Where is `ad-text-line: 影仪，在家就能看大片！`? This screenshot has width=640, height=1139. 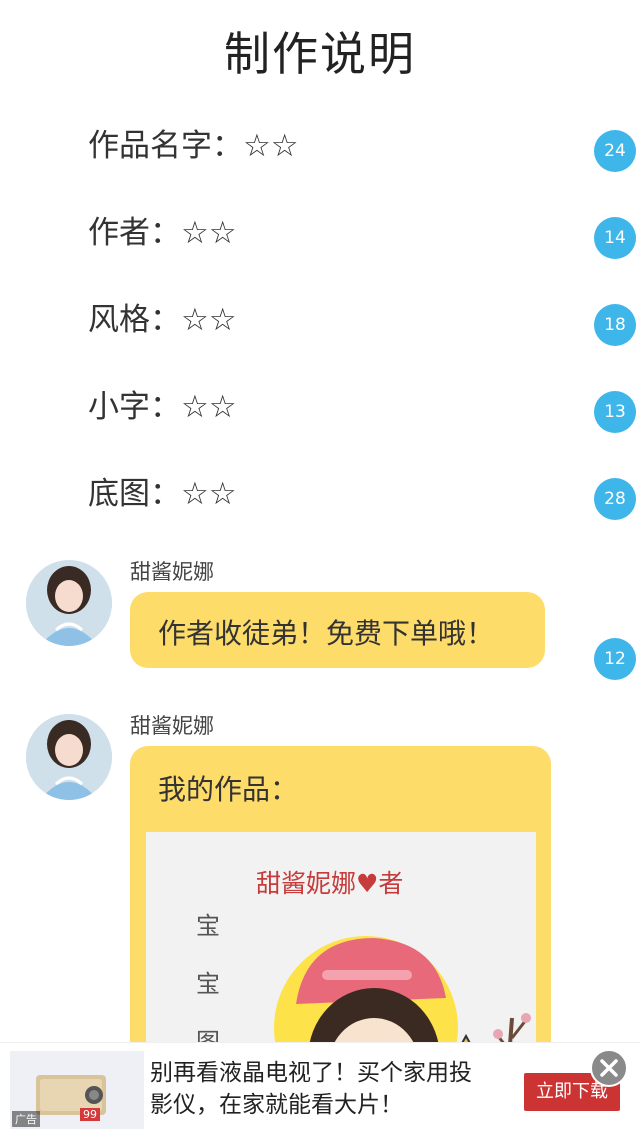
ad-text-line: 影仪，在家就能看大片！ is located at coordinates (276, 1105).